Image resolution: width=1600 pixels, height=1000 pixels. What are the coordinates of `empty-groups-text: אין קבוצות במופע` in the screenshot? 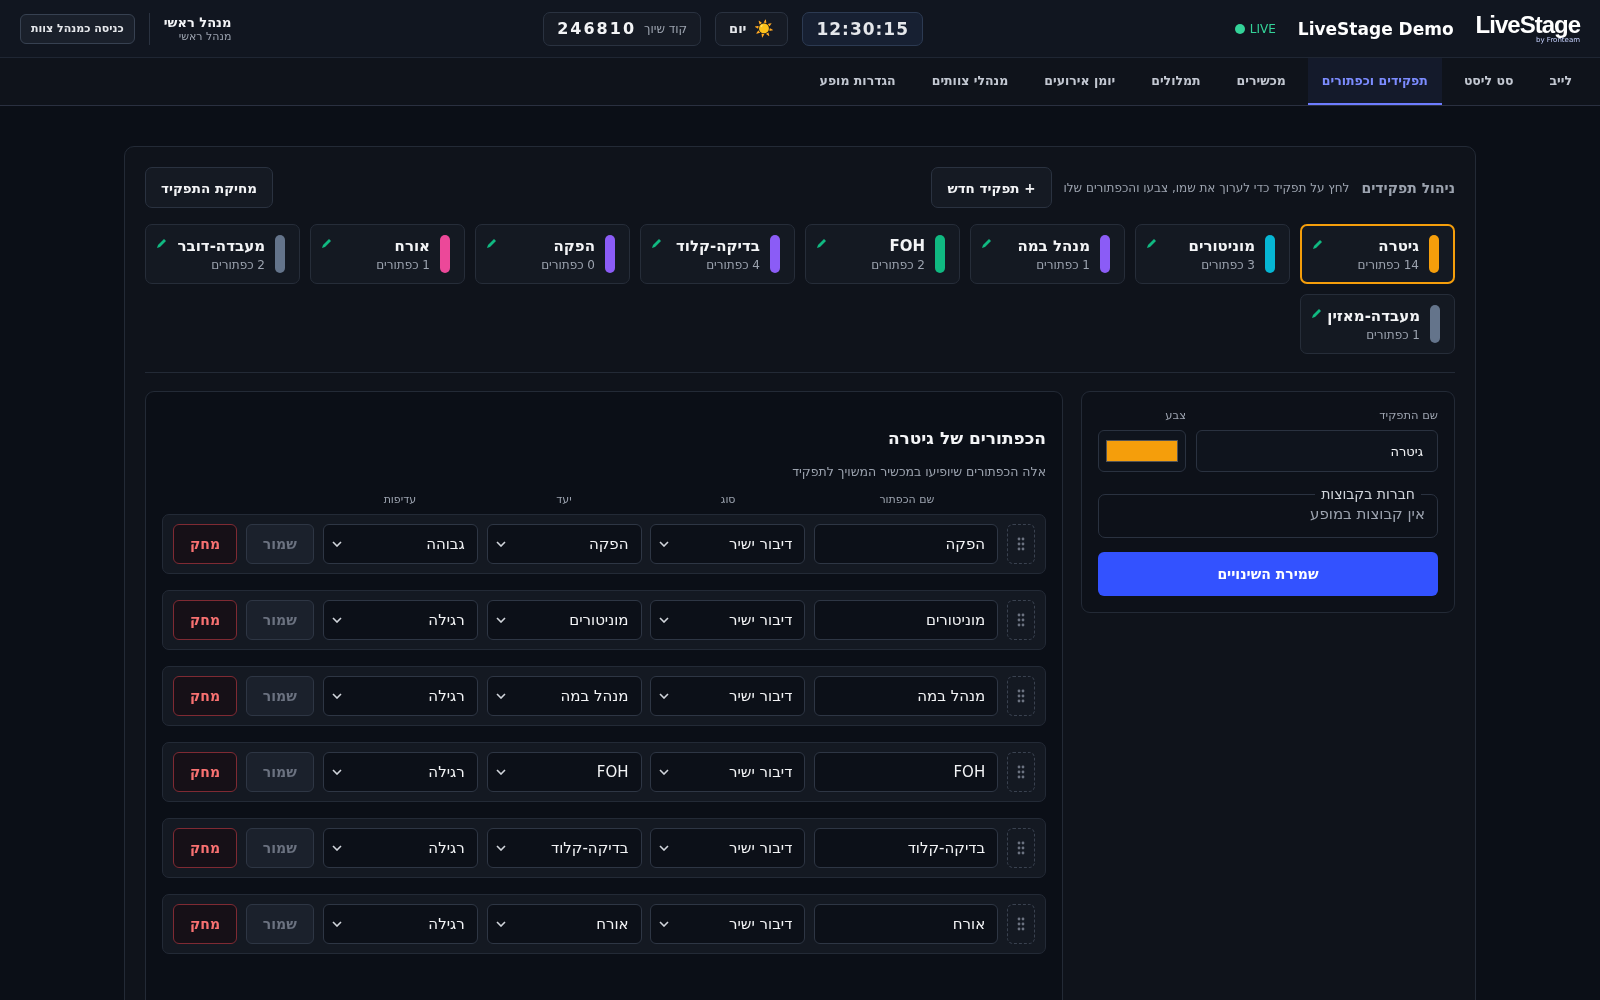 It's located at (1367, 514).